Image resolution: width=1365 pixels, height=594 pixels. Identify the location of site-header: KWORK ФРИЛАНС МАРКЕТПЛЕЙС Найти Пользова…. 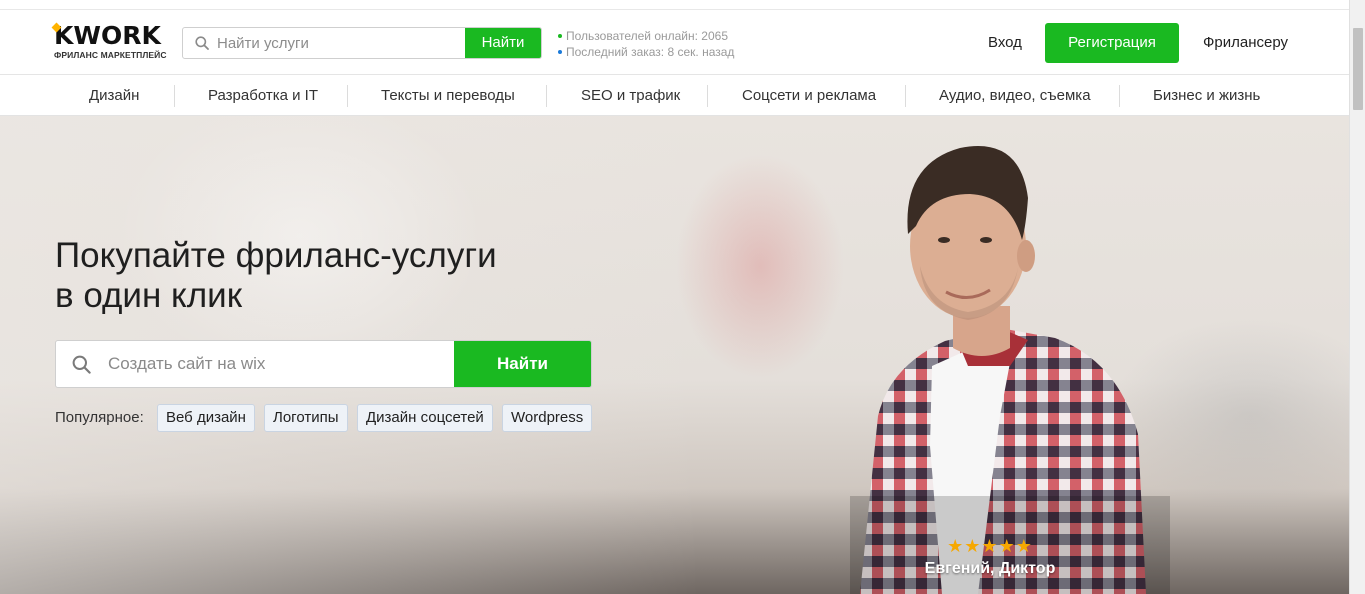
(674, 43).